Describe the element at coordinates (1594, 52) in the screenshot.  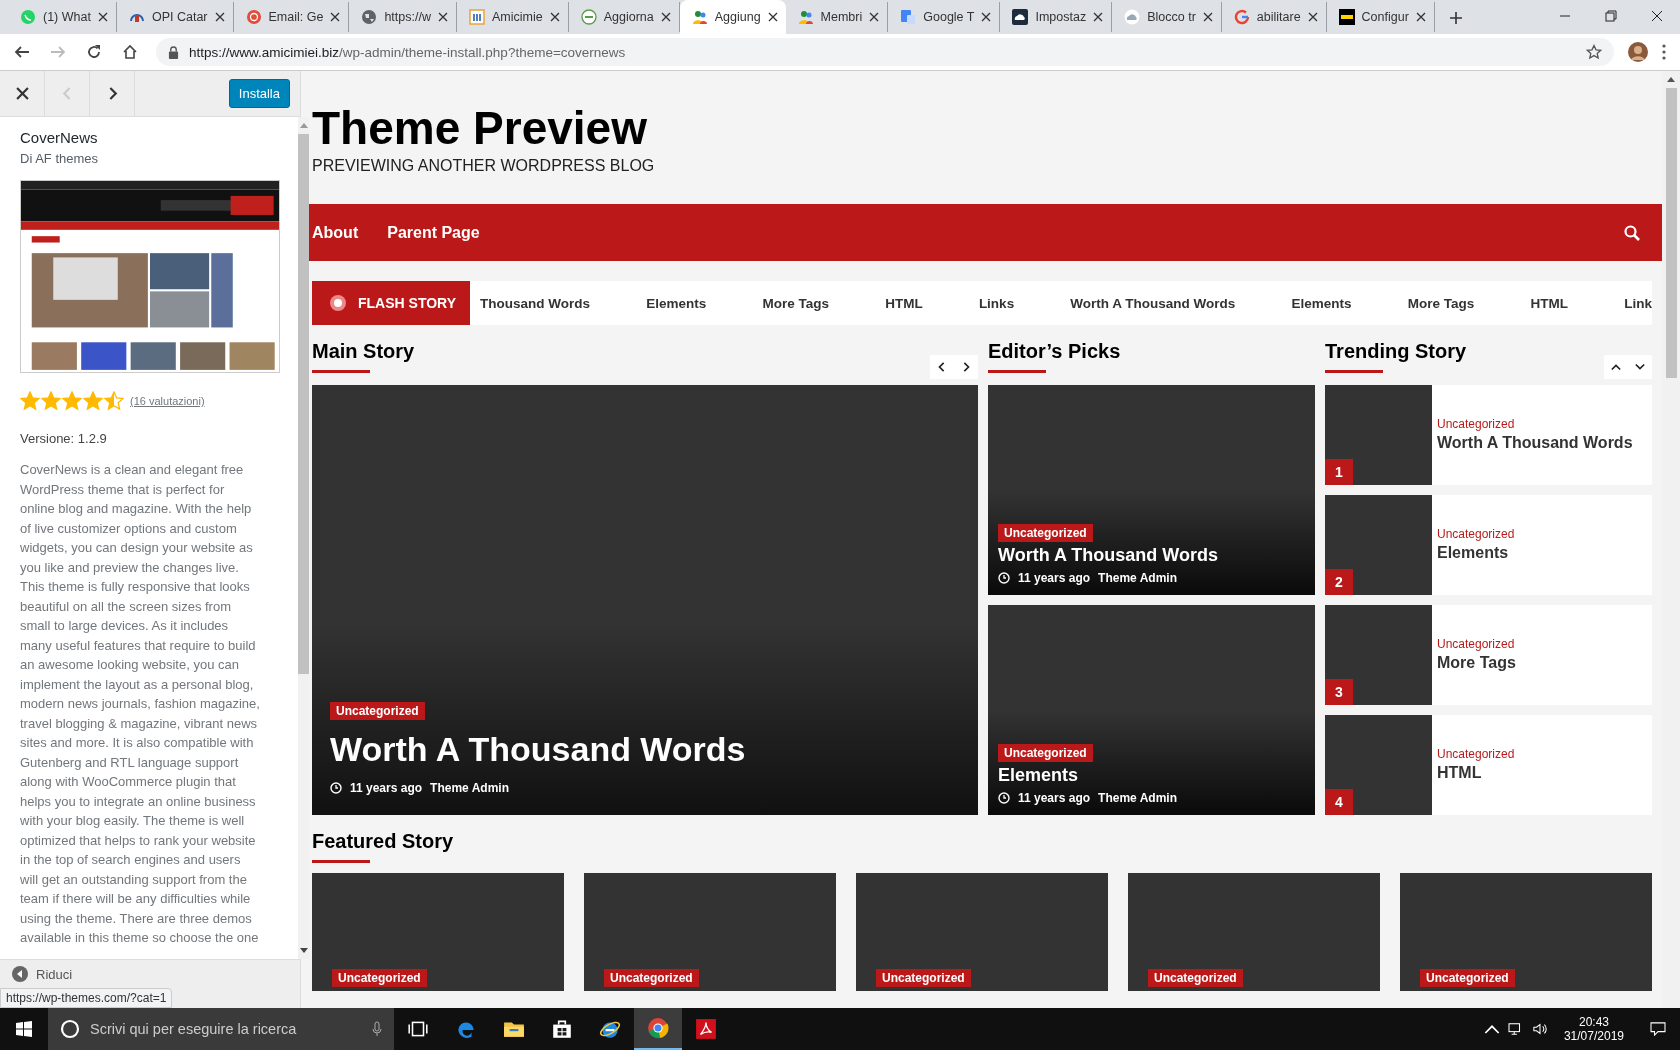
I see `bookmark-star-icon` at that location.